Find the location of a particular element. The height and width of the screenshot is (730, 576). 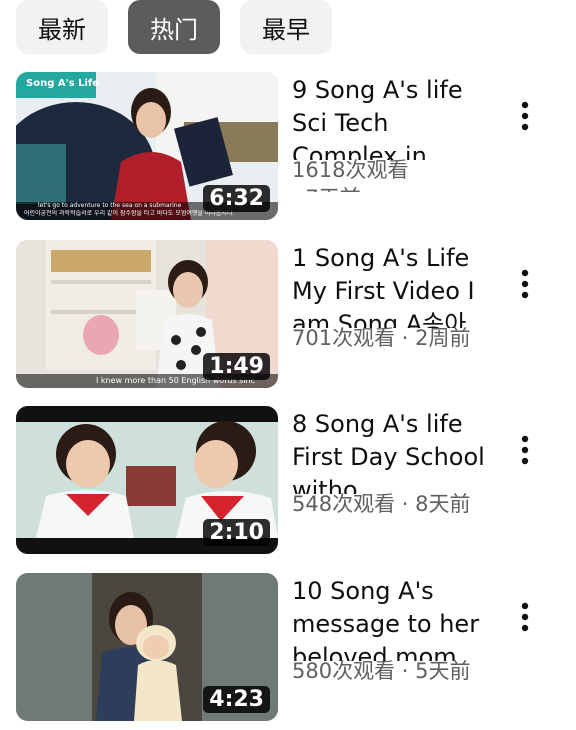

sort-chips: 最新 热门 最早 is located at coordinates (174, 27).